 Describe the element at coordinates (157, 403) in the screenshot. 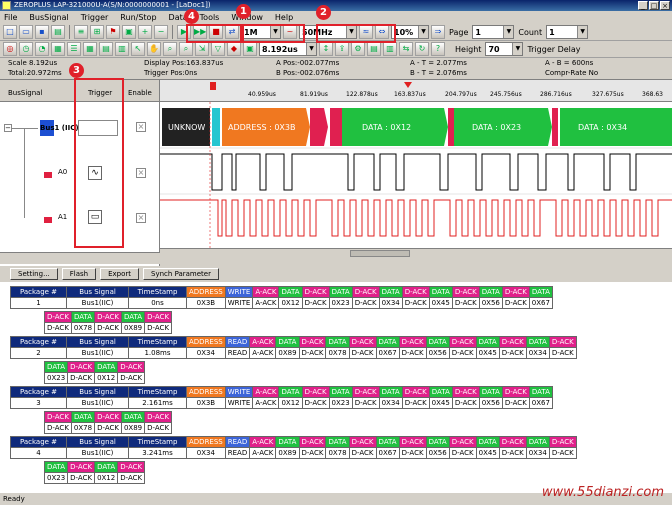

I see `packet-ts-cell: 2.161ms` at that location.